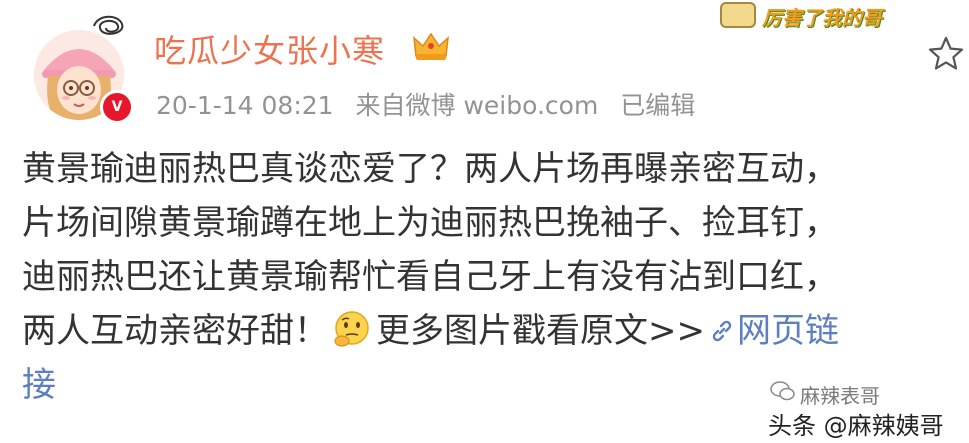 The width and height of the screenshot is (969, 443). Describe the element at coordinates (430, 277) in the screenshot. I see `post-line-3: 迪丽热巴还让黄景瑜帮忙看自己牙上有没有沾到口红，` at that location.